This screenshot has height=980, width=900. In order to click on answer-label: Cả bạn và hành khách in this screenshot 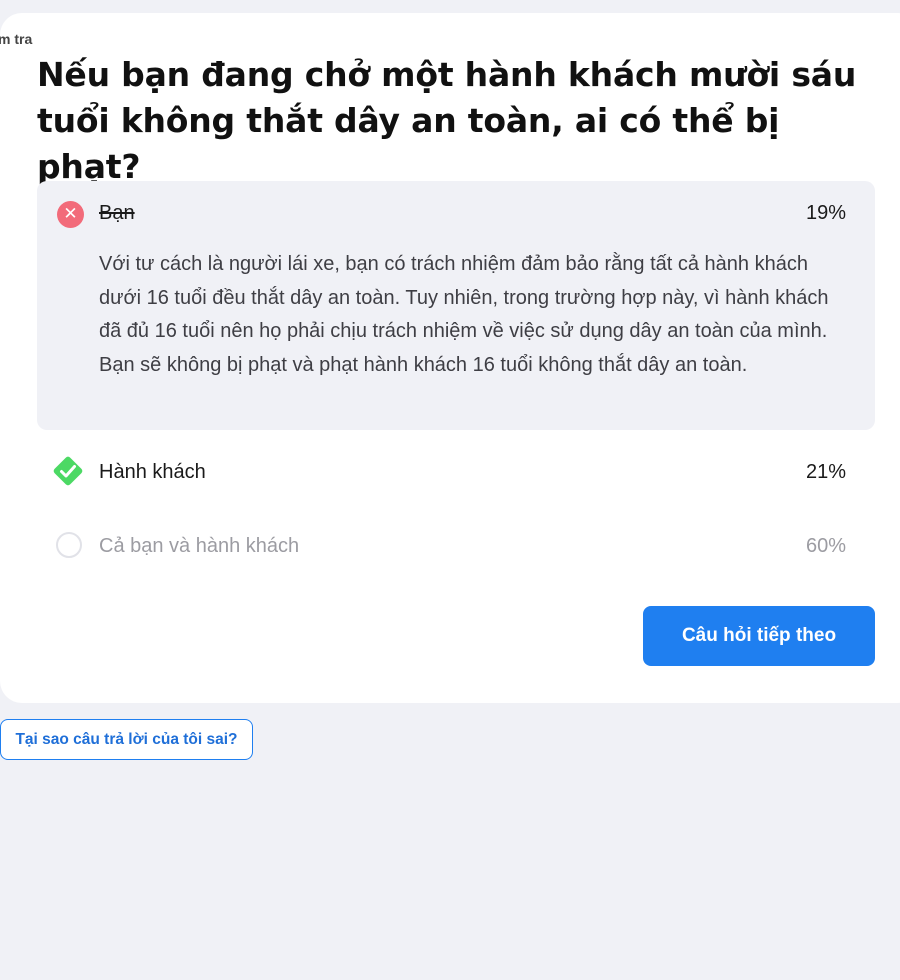, I will do `click(199, 546)`.